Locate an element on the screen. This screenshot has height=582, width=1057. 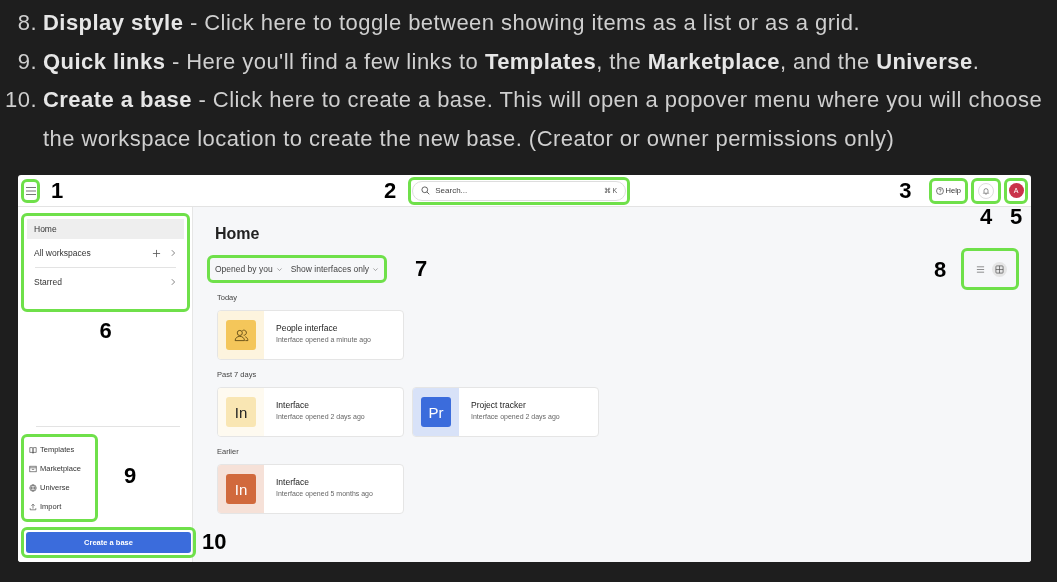
callout-number: 4 is located at coordinates (986, 216).